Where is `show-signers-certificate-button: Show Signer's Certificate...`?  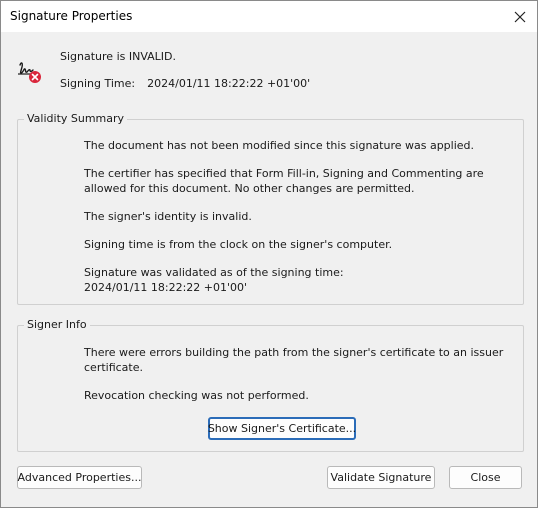 show-signers-certificate-button: Show Signer's Certificate... is located at coordinates (282, 428).